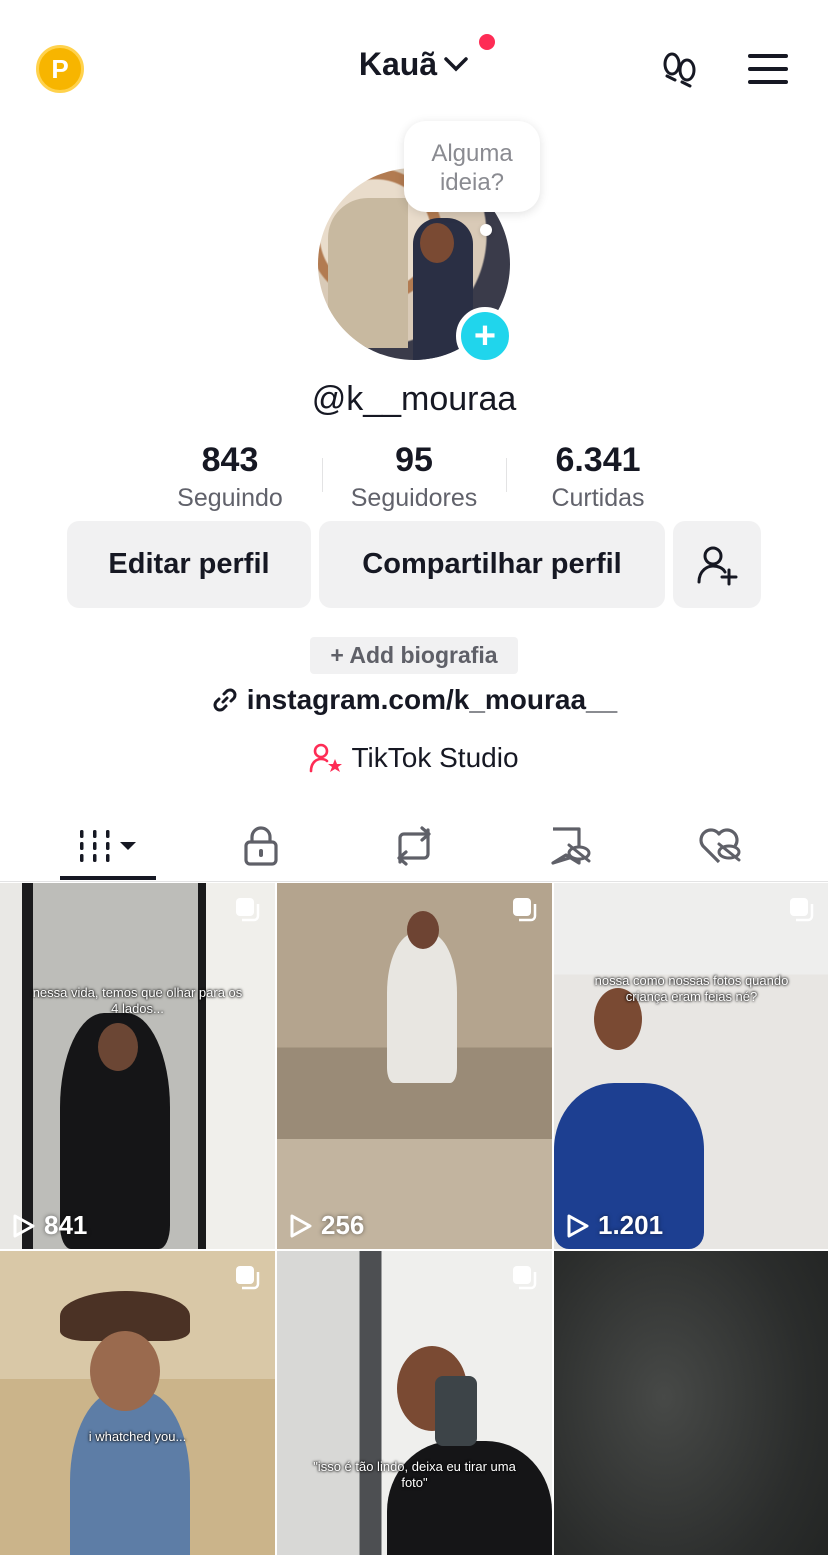  I want to click on video-tile, so click(691, 1403).